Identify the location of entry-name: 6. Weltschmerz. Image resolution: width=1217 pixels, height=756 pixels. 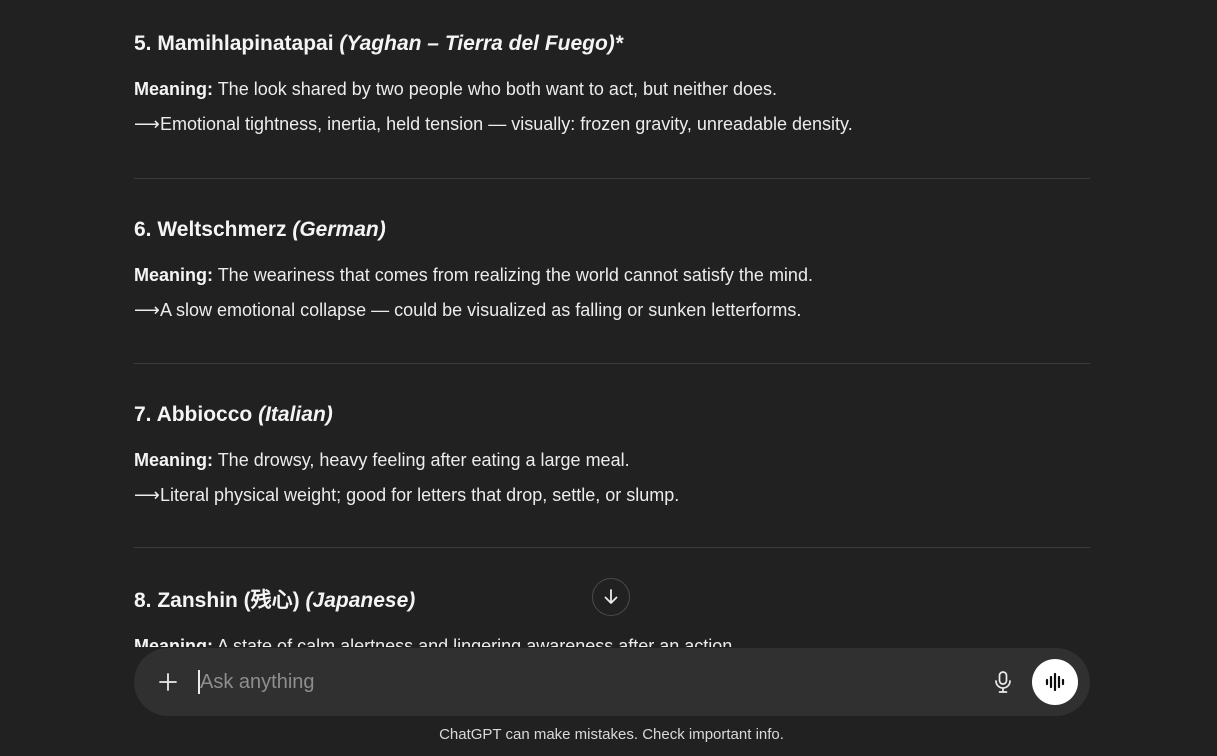
(210, 229).